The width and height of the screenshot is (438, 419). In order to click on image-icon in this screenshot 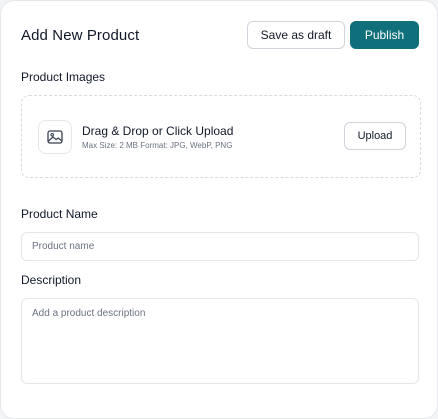, I will do `click(55, 137)`.